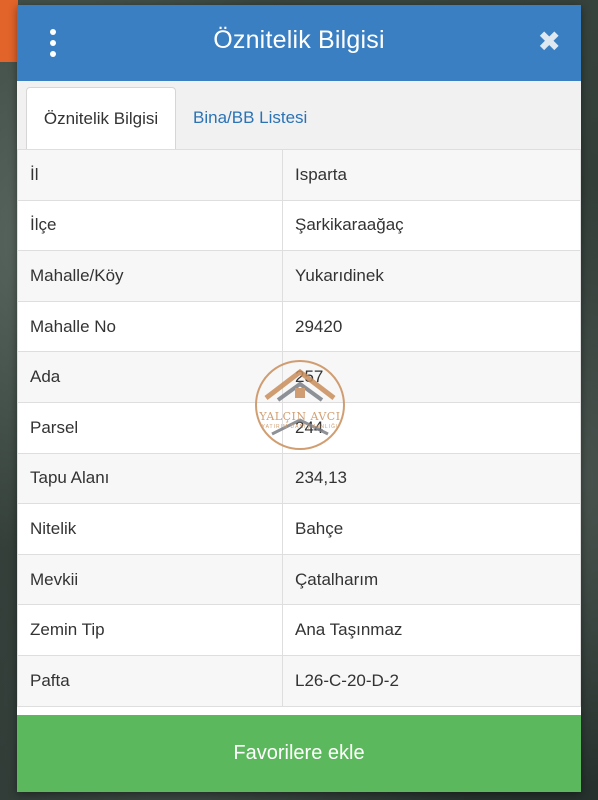  I want to click on attribute-row: Mevkii Çatalharım, so click(299, 579).